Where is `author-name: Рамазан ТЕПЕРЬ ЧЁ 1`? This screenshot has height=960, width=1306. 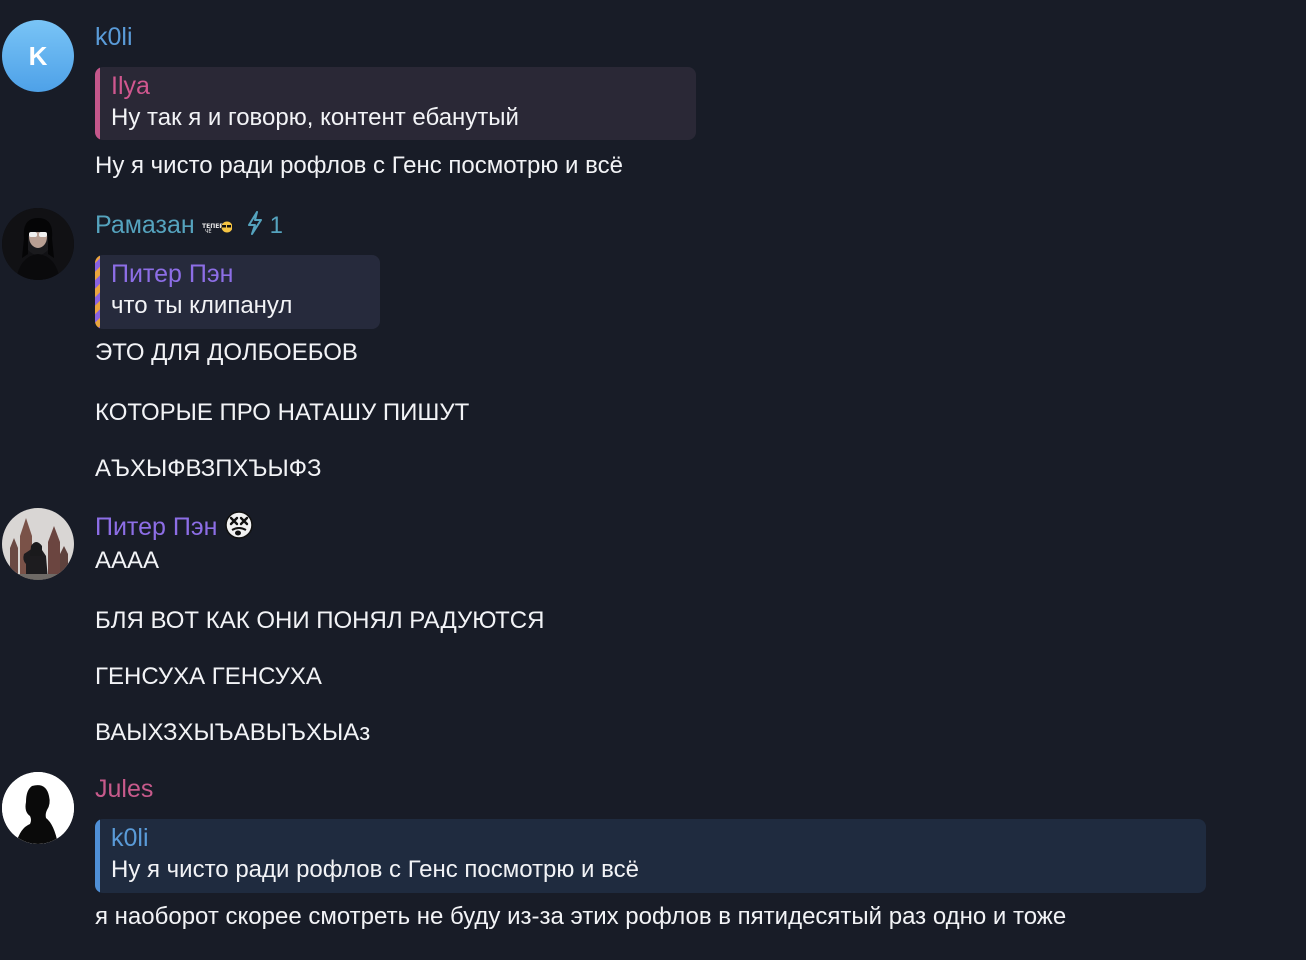
author-name: Рамазан ТЕПЕРЬ ЧЁ 1 is located at coordinates (189, 226).